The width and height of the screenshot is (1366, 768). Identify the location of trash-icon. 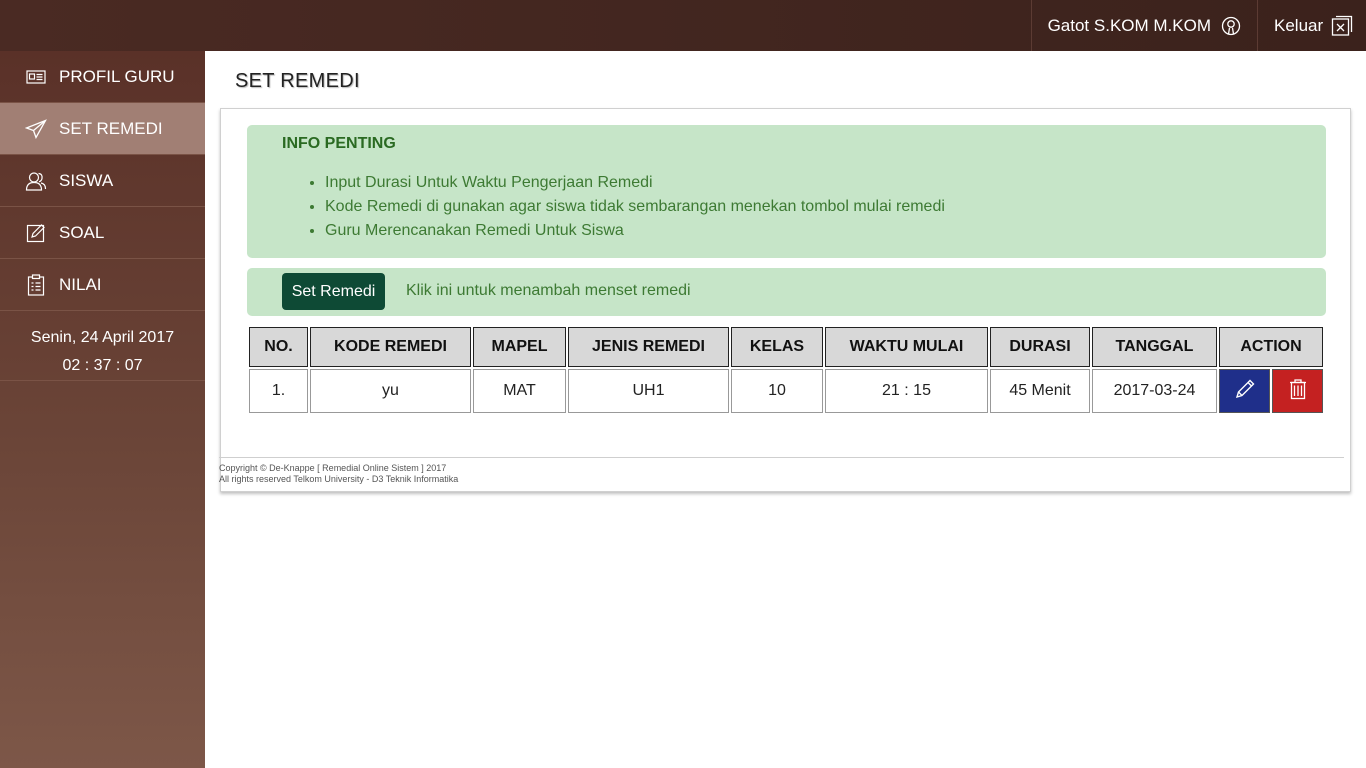
(1298, 391).